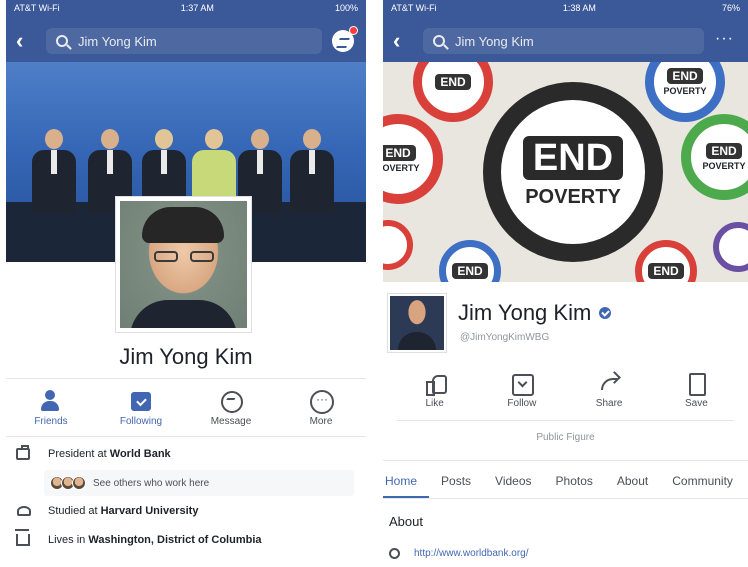  I want to click on notification-badge, so click(353, 30).